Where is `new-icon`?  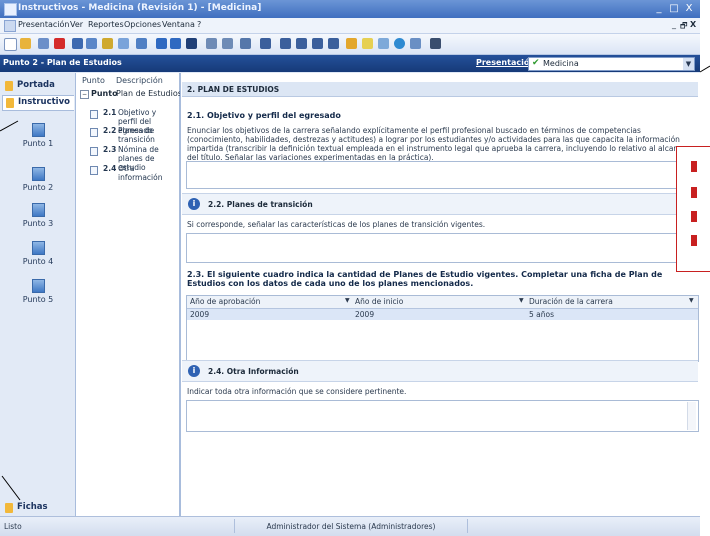
new-icon is located at coordinates (10, 44).